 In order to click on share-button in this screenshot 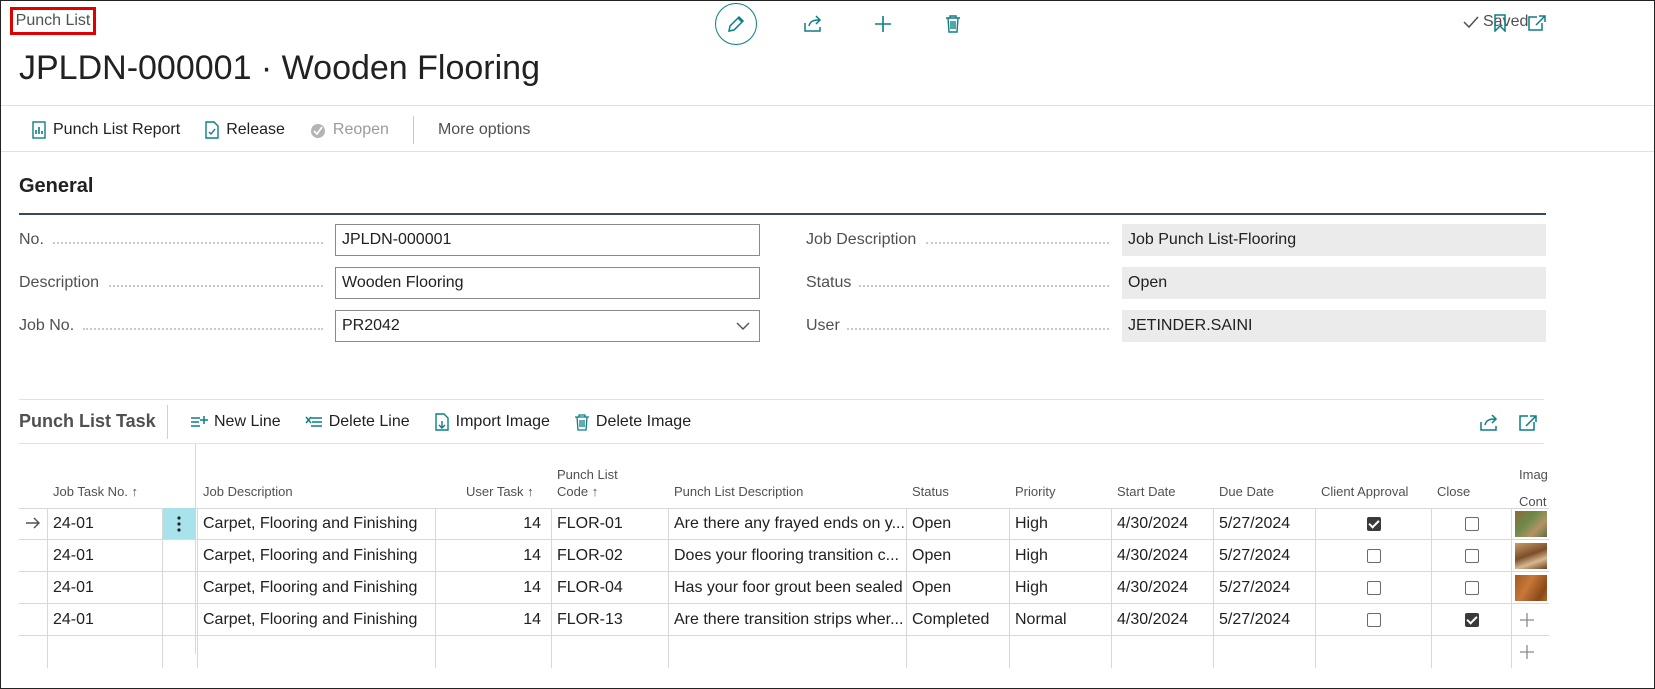, I will do `click(813, 24)`.